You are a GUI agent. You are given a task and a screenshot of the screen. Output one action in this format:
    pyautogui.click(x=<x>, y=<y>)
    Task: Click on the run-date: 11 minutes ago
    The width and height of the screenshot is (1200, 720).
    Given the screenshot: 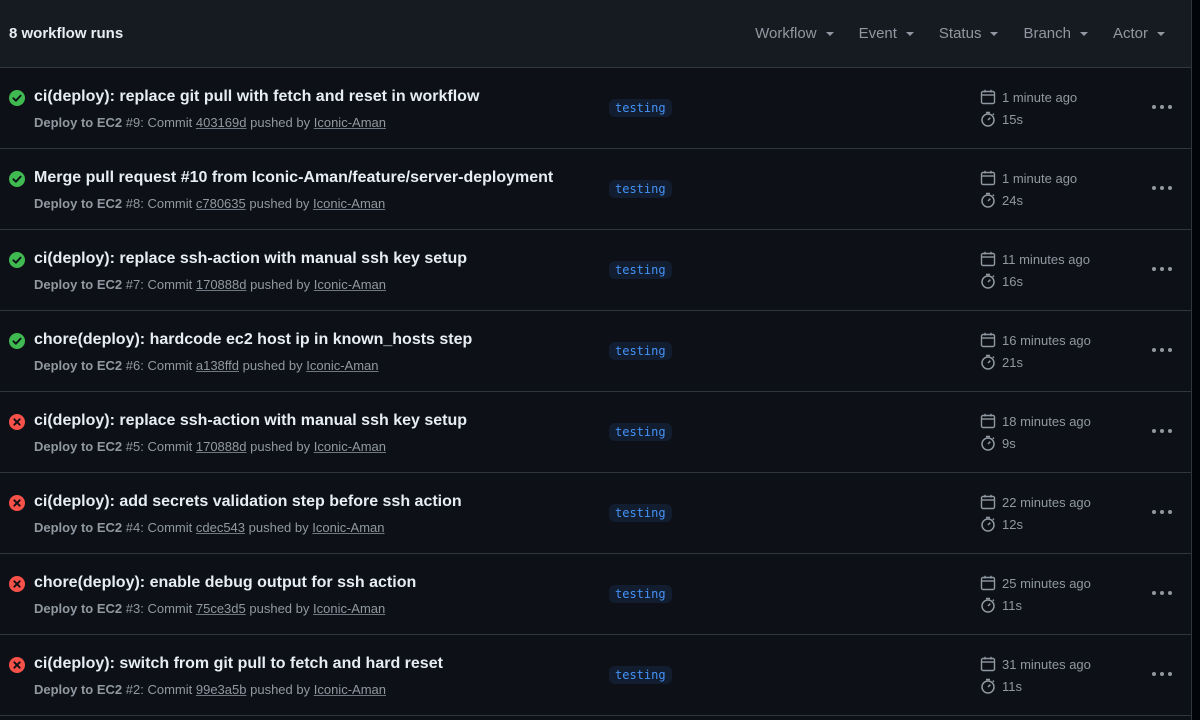 What is the action you would take?
    pyautogui.click(x=1035, y=259)
    